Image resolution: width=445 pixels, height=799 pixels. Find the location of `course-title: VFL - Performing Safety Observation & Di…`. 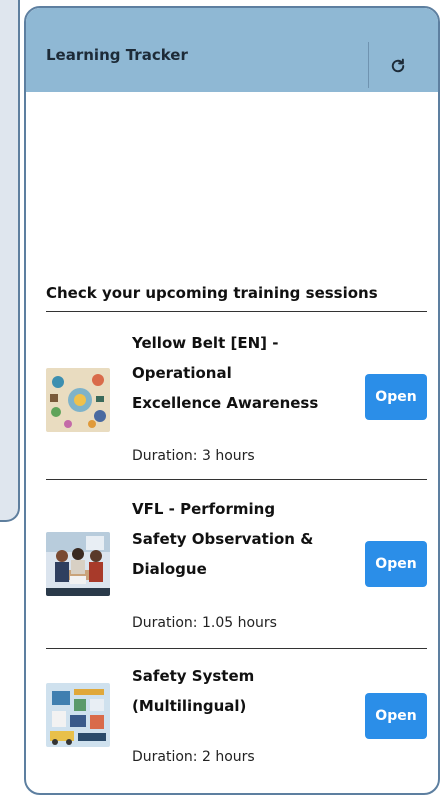

course-title: VFL - Performing Safety Observation & Di… is located at coordinates (237, 539).